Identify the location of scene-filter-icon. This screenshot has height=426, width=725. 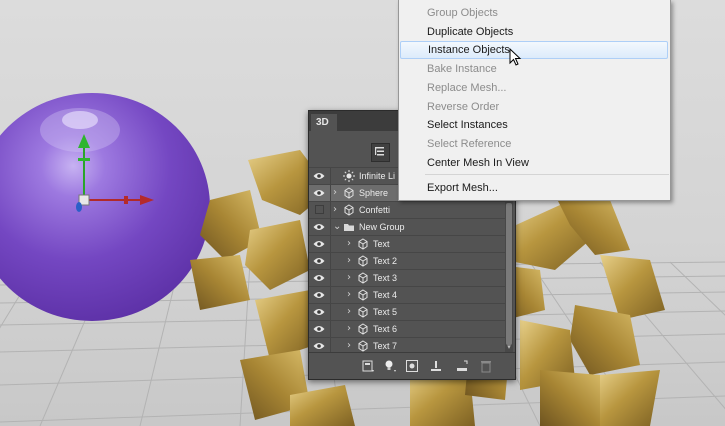
(379, 151).